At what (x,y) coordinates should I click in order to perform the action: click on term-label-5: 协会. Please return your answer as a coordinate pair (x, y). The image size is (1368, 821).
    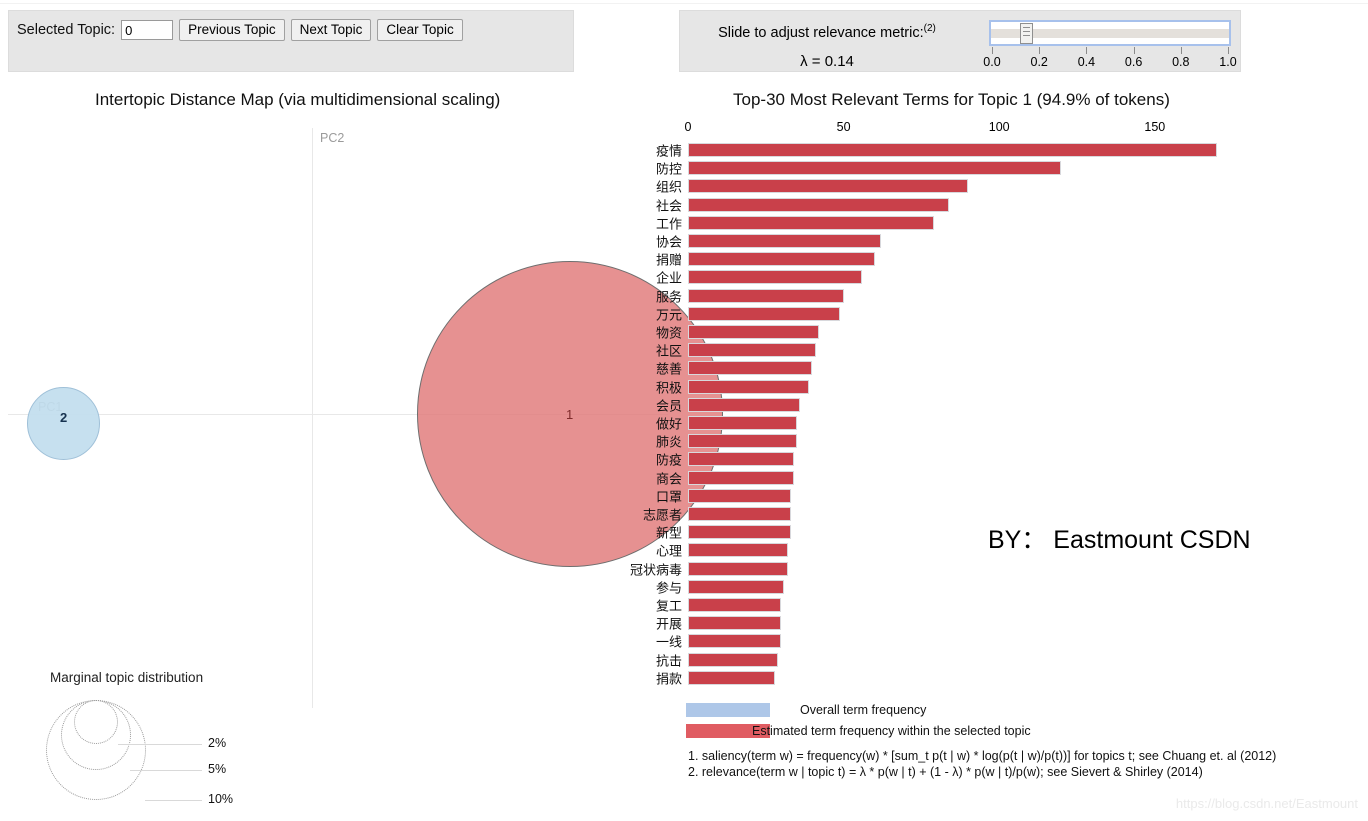
    Looking at the image, I should click on (626, 241).